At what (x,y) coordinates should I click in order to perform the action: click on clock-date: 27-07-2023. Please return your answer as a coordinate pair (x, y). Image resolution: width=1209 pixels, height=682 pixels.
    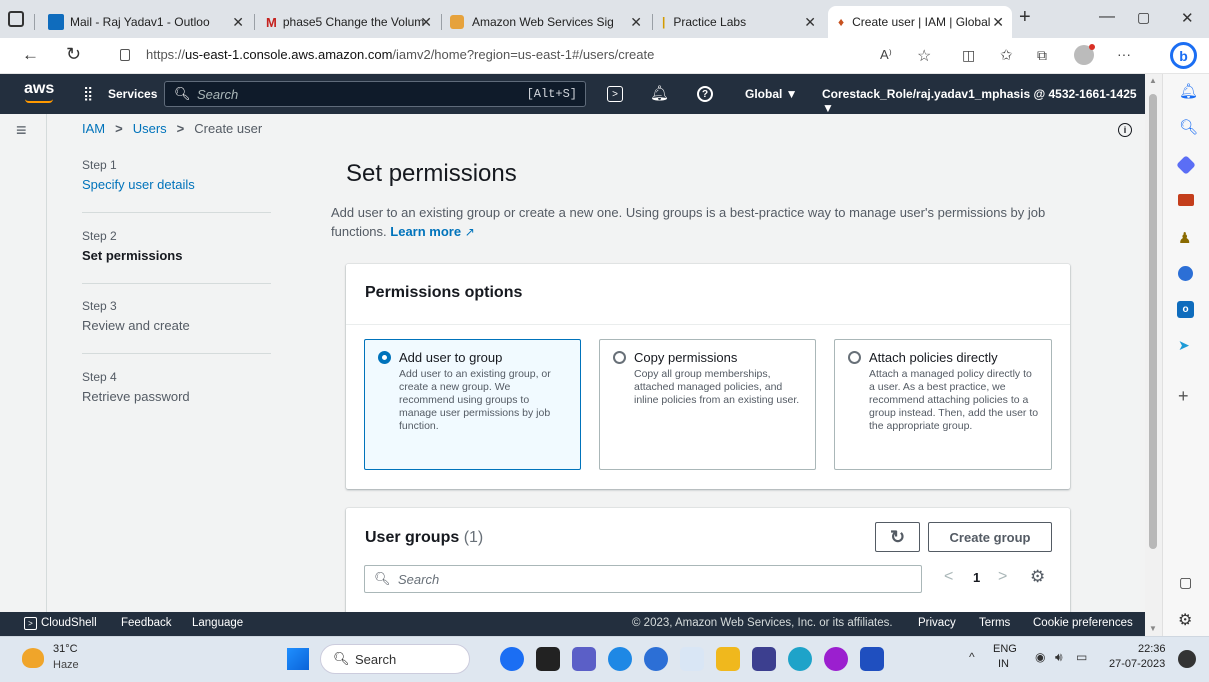
    Looking at the image, I should click on (1137, 664).